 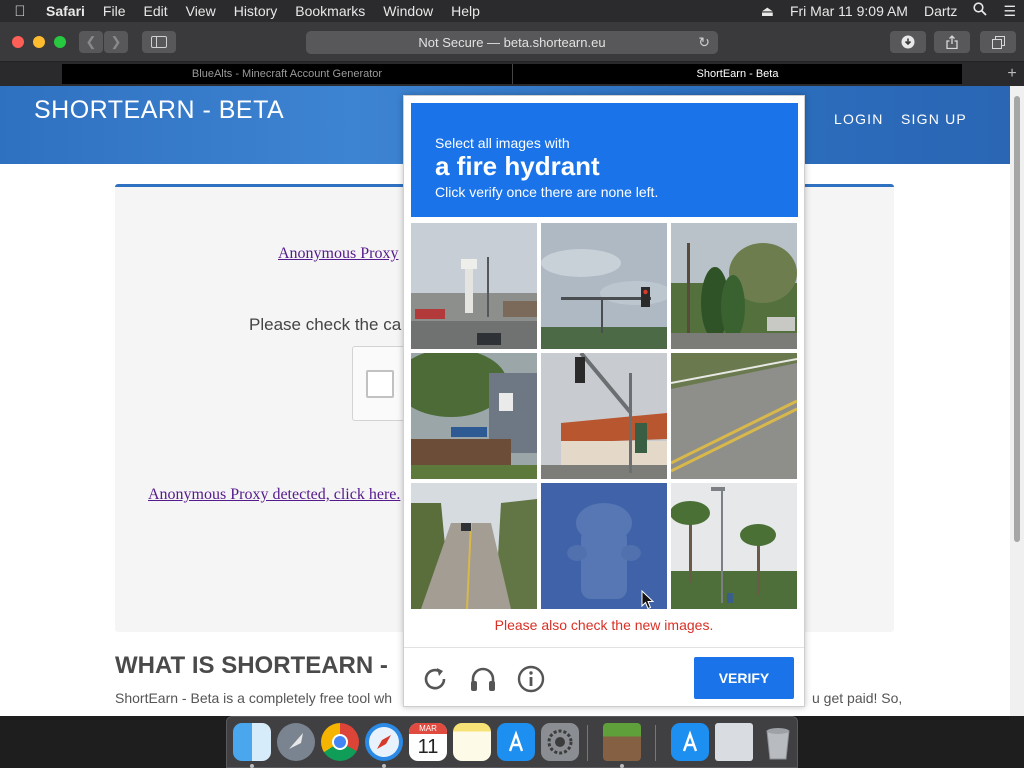 What do you see at coordinates (465, 11) in the screenshot?
I see `menu-help: Help` at bounding box center [465, 11].